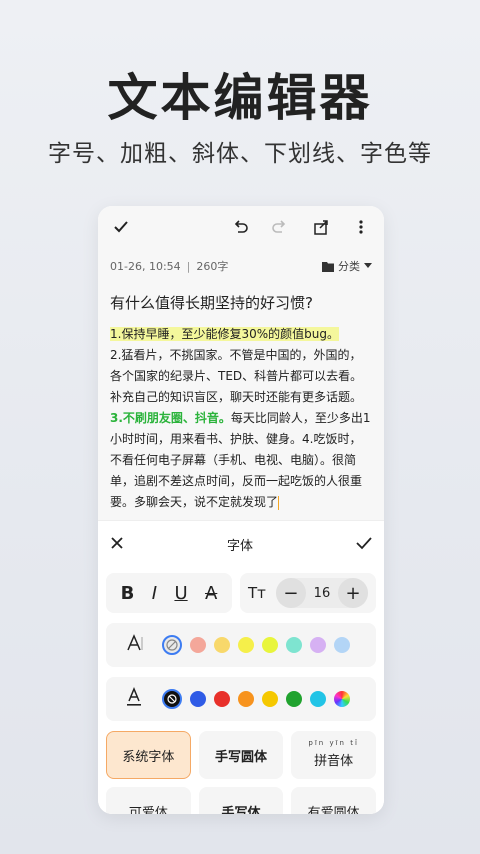 The image size is (480, 854). I want to click on font-family-grid: 系统字体 手写圆体 pīn yīn tǐ 拼音体 可爱体 手写体 有爱圆体, so click(241, 772).